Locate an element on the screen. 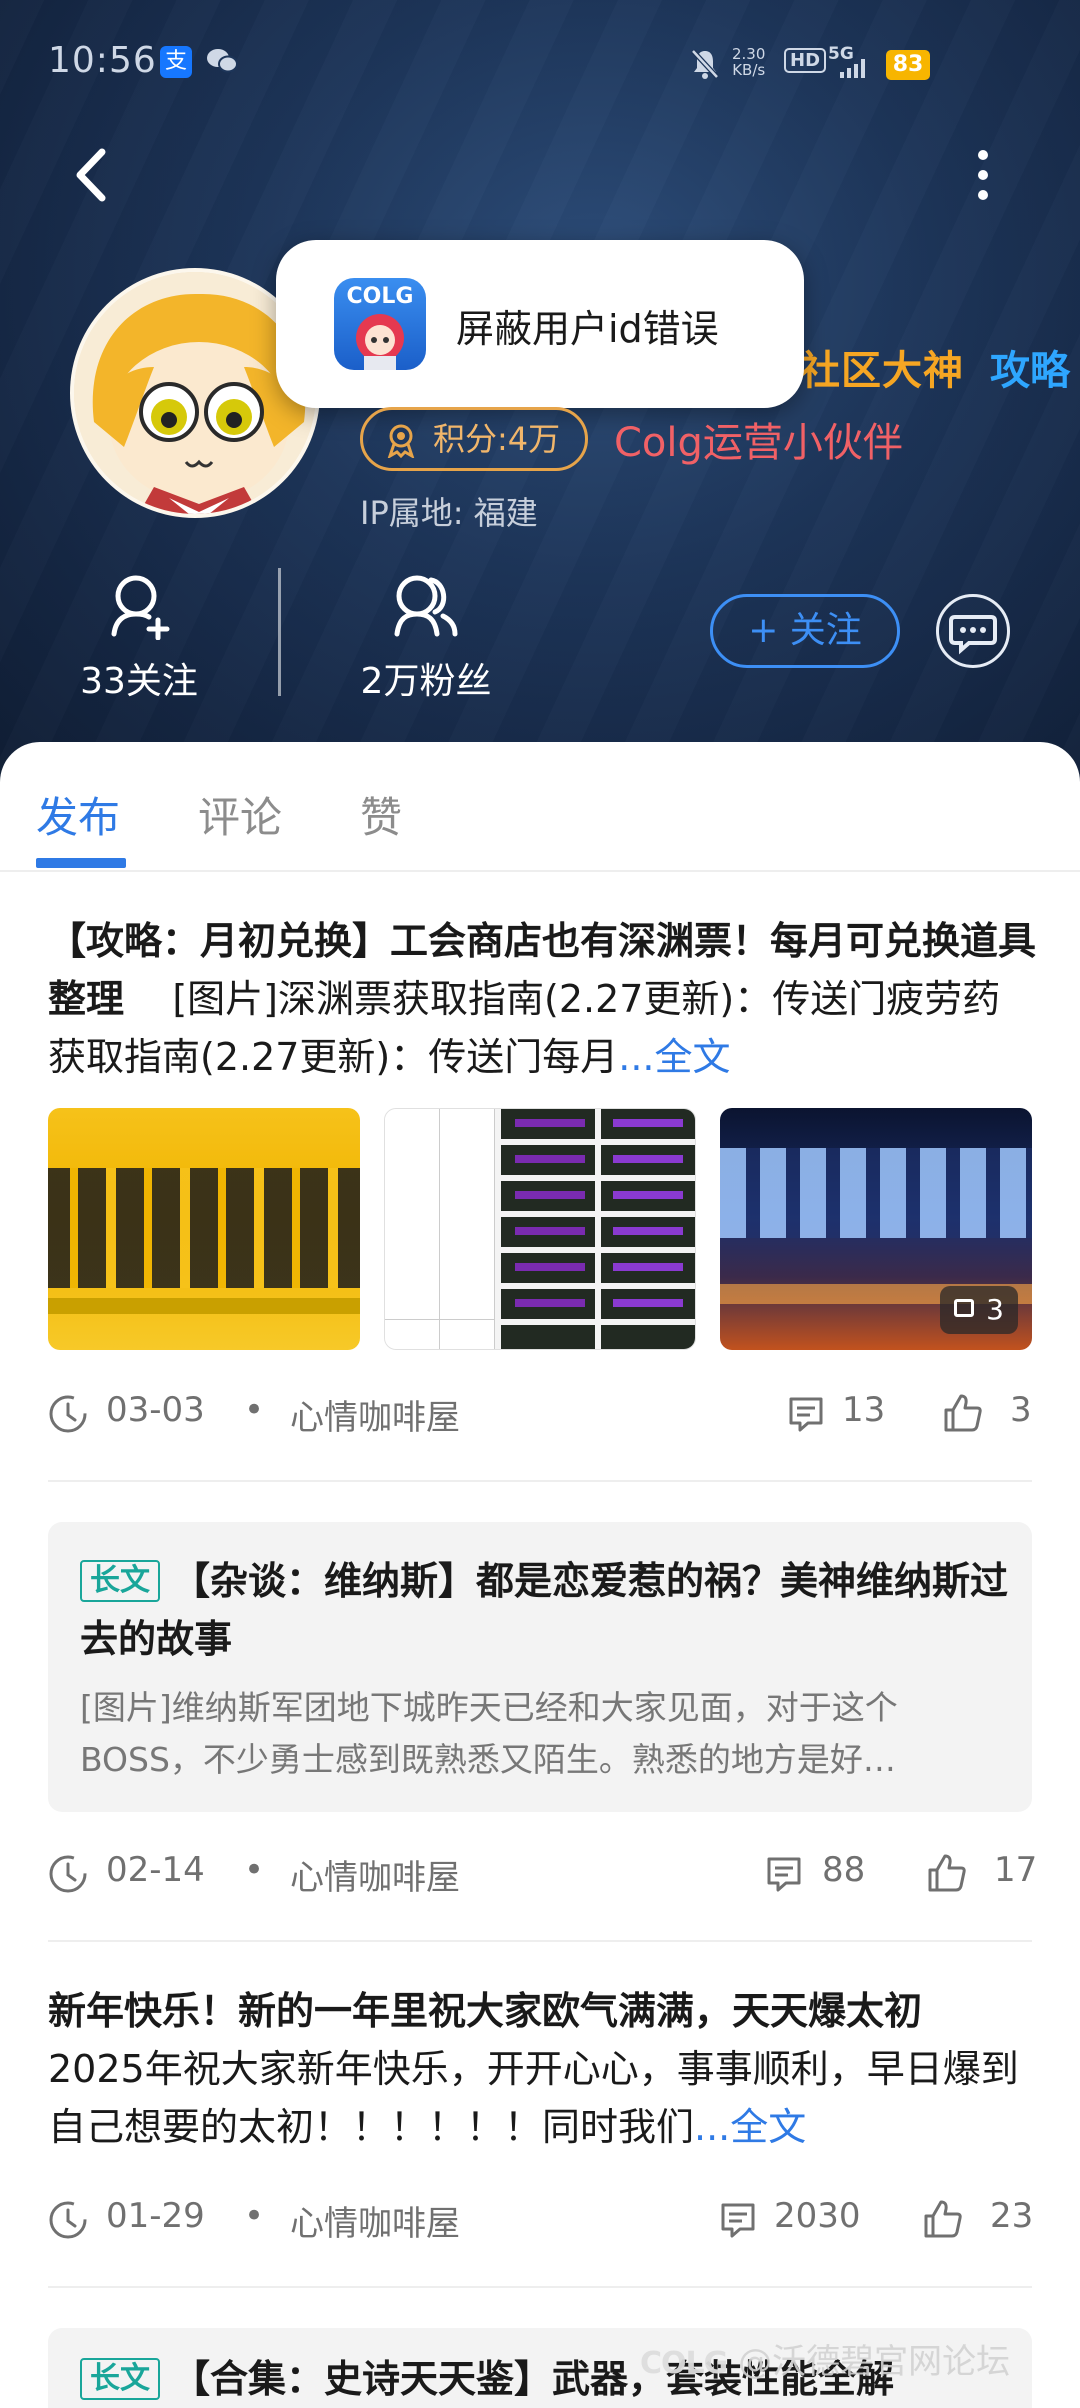  like-count: 17 is located at coordinates (1016, 1870).